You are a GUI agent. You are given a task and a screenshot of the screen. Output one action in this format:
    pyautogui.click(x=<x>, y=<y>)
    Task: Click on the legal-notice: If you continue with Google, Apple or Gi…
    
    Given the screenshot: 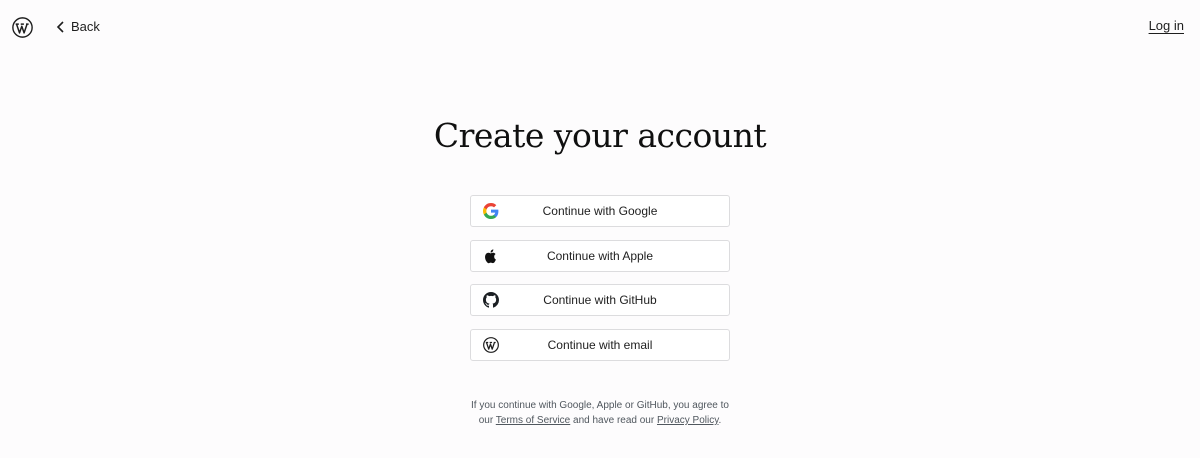 What is the action you would take?
    pyautogui.click(x=600, y=413)
    